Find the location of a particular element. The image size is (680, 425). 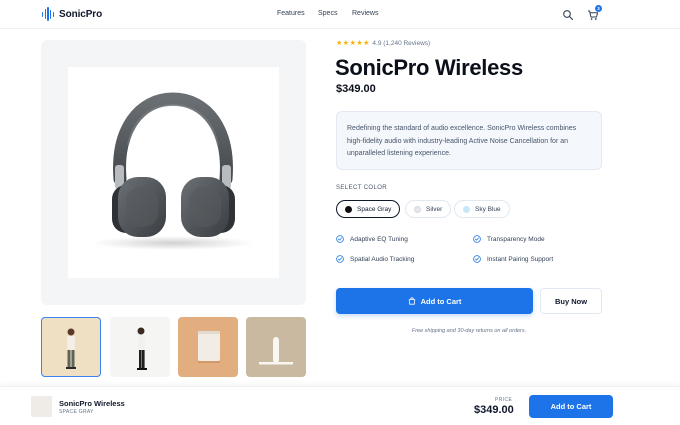

buy-now-button: Buy Now is located at coordinates (571, 301).